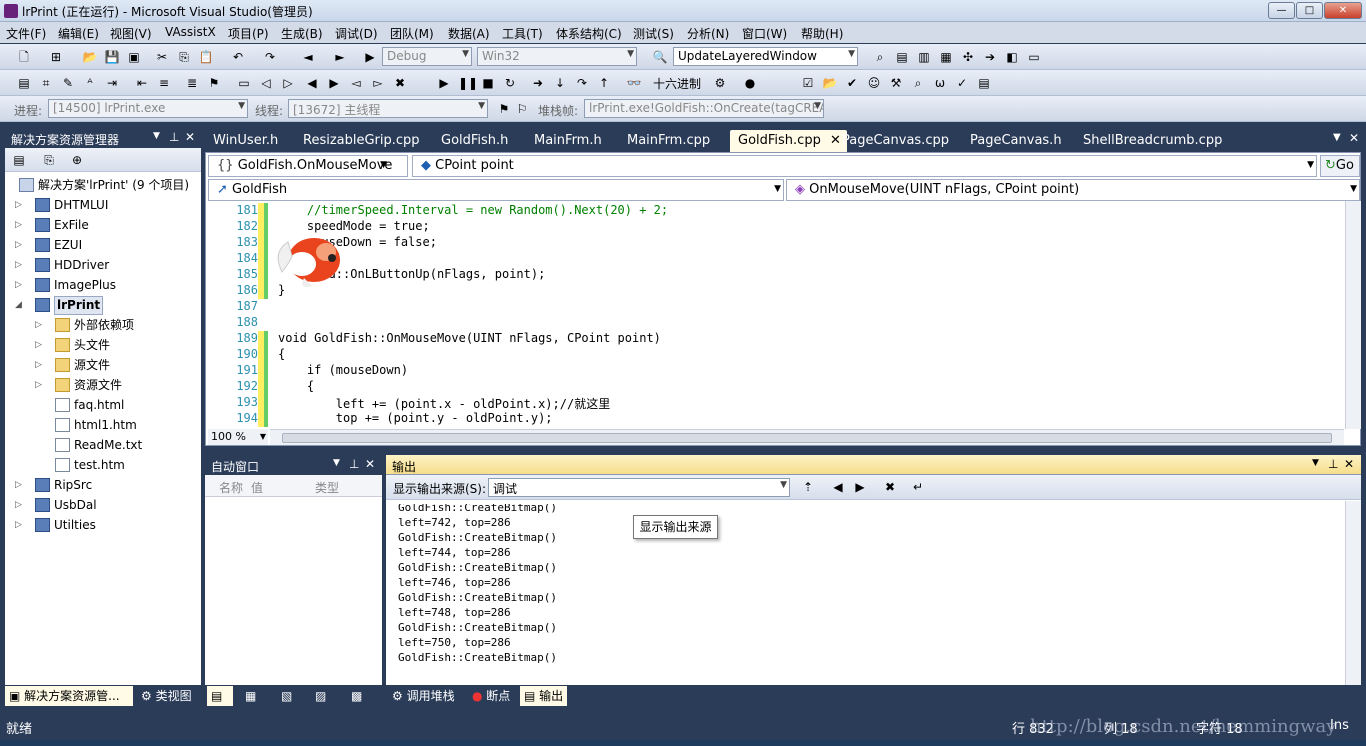  What do you see at coordinates (103, 485) in the screenshot?
I see `tree-item: ▷ RipSrc` at bounding box center [103, 485].